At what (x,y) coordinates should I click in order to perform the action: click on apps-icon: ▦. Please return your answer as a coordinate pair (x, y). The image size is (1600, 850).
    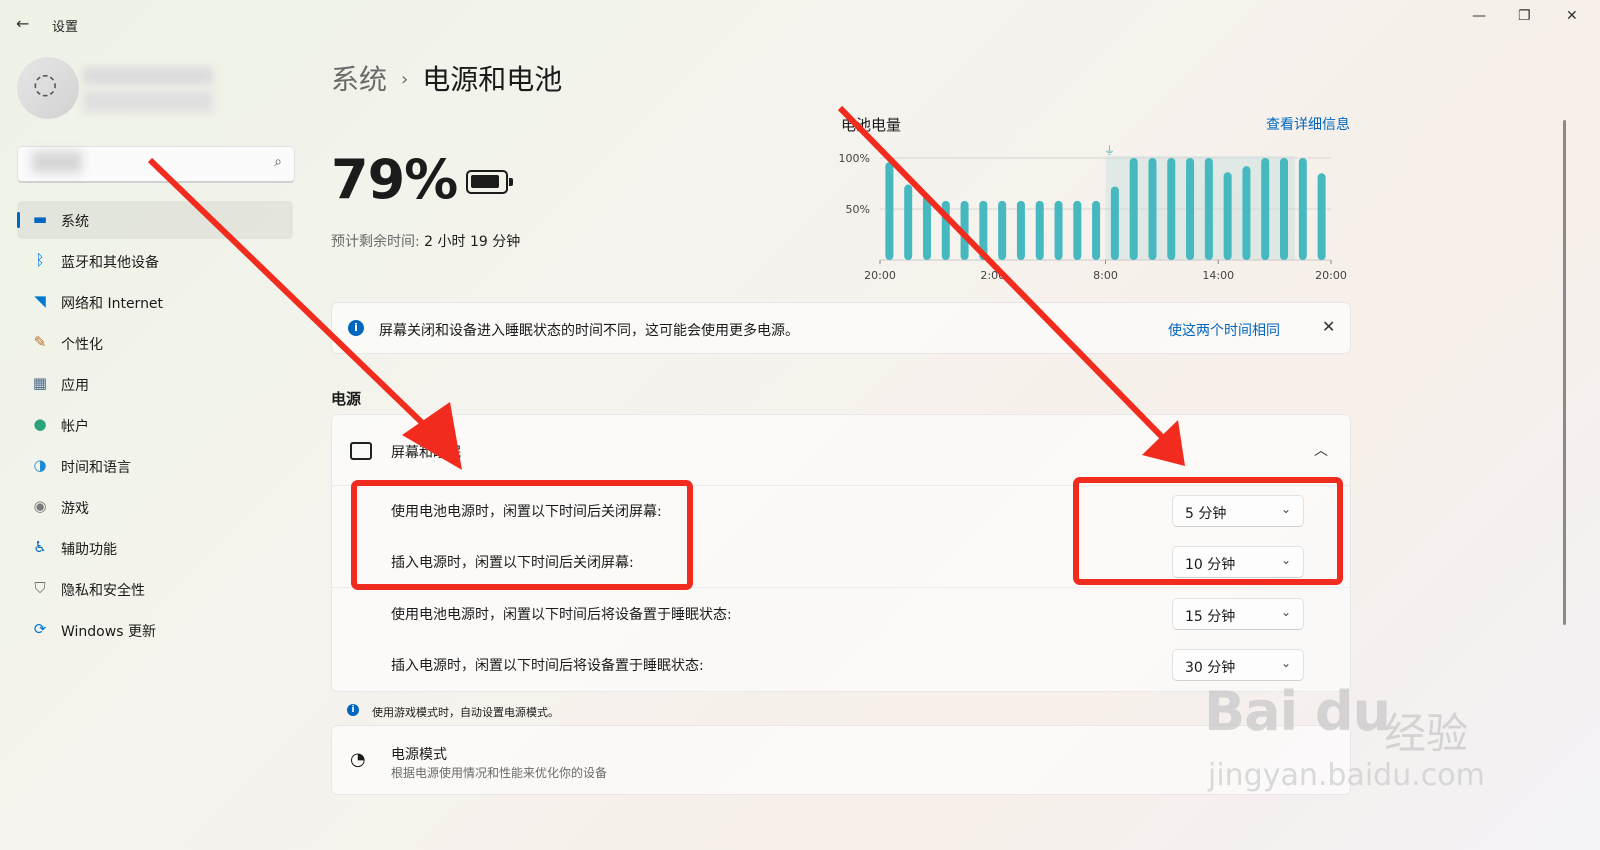
    Looking at the image, I should click on (40, 383).